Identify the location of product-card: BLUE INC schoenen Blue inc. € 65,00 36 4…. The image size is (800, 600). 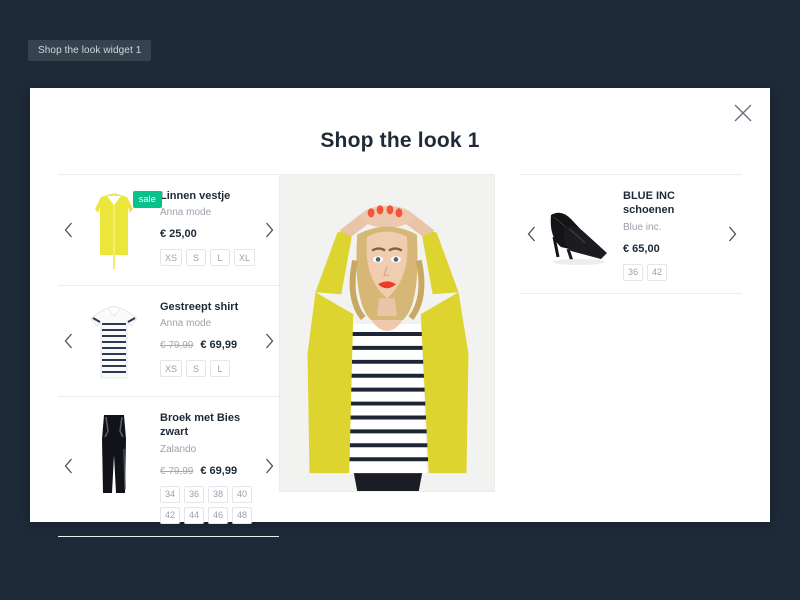
(631, 234).